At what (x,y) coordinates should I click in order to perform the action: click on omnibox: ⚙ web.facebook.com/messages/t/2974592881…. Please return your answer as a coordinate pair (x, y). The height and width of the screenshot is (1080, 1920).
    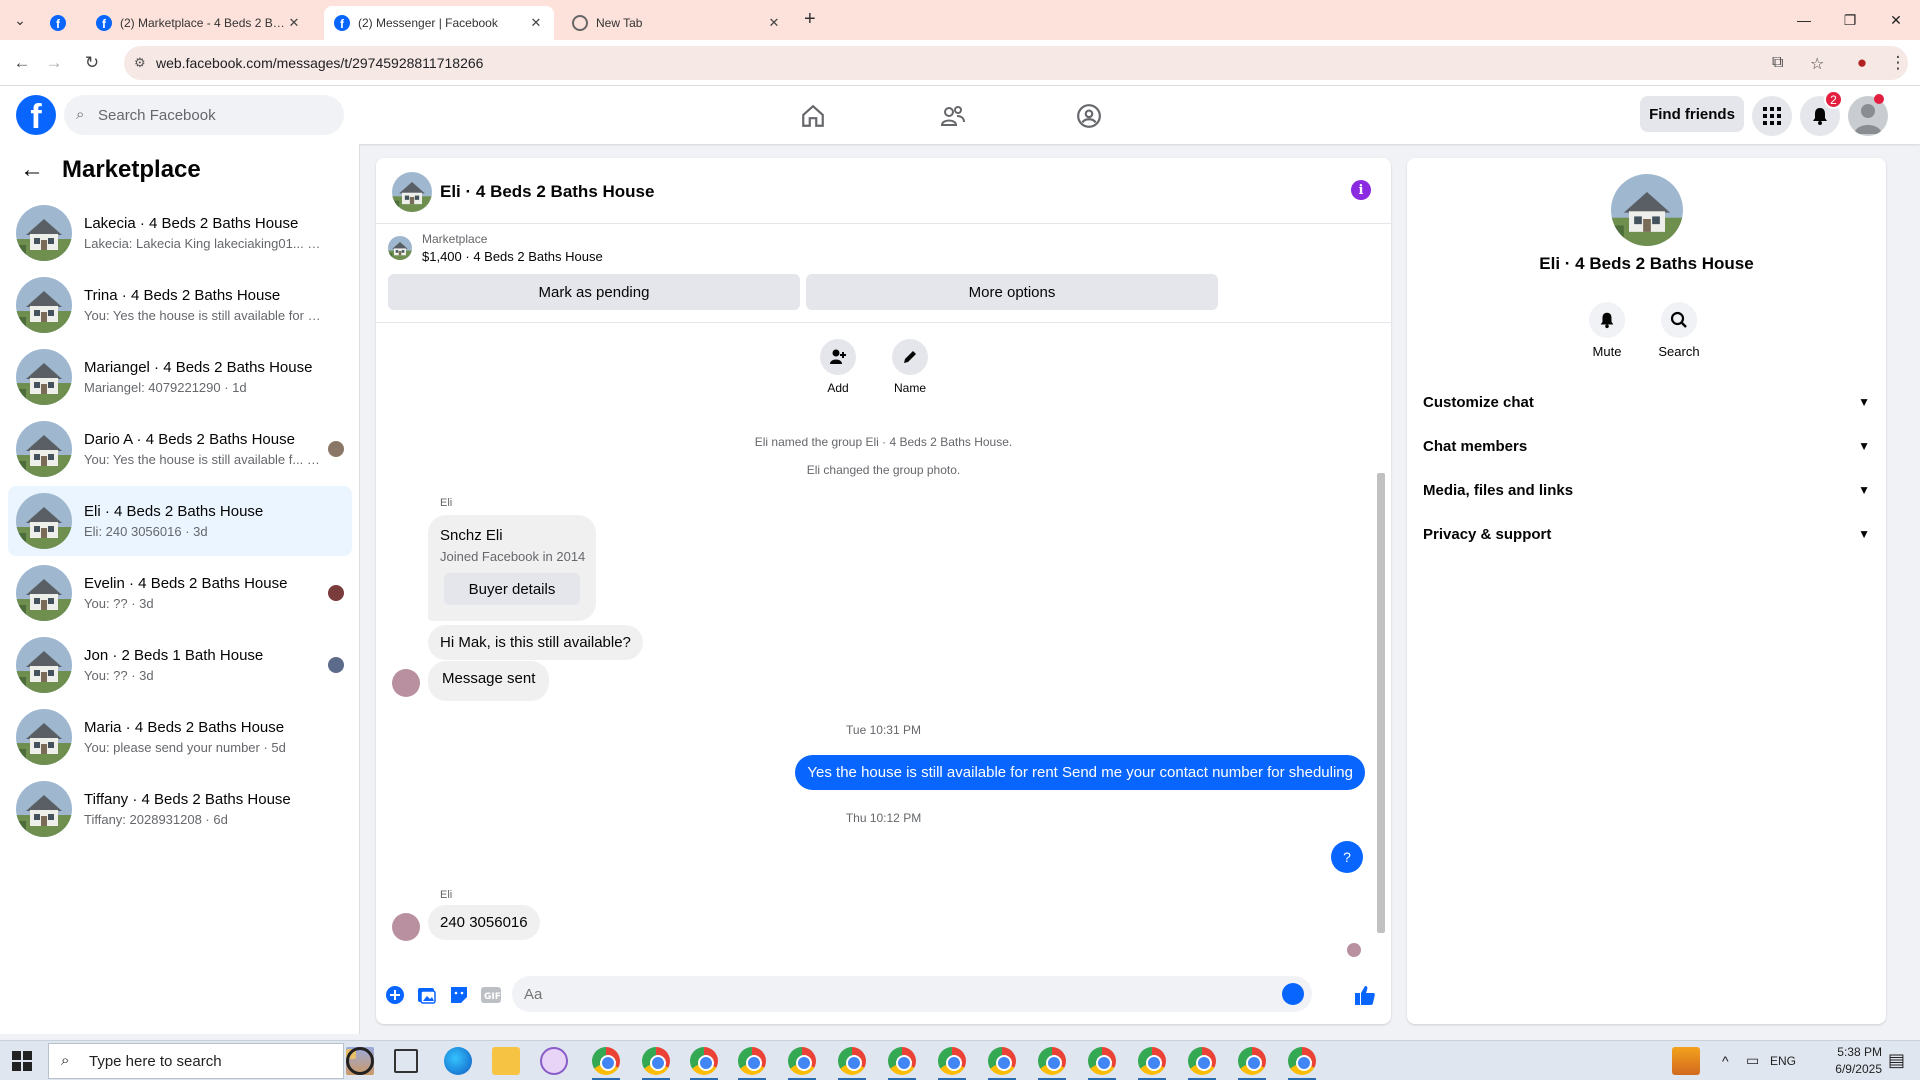
    Looking at the image, I should click on (1016, 63).